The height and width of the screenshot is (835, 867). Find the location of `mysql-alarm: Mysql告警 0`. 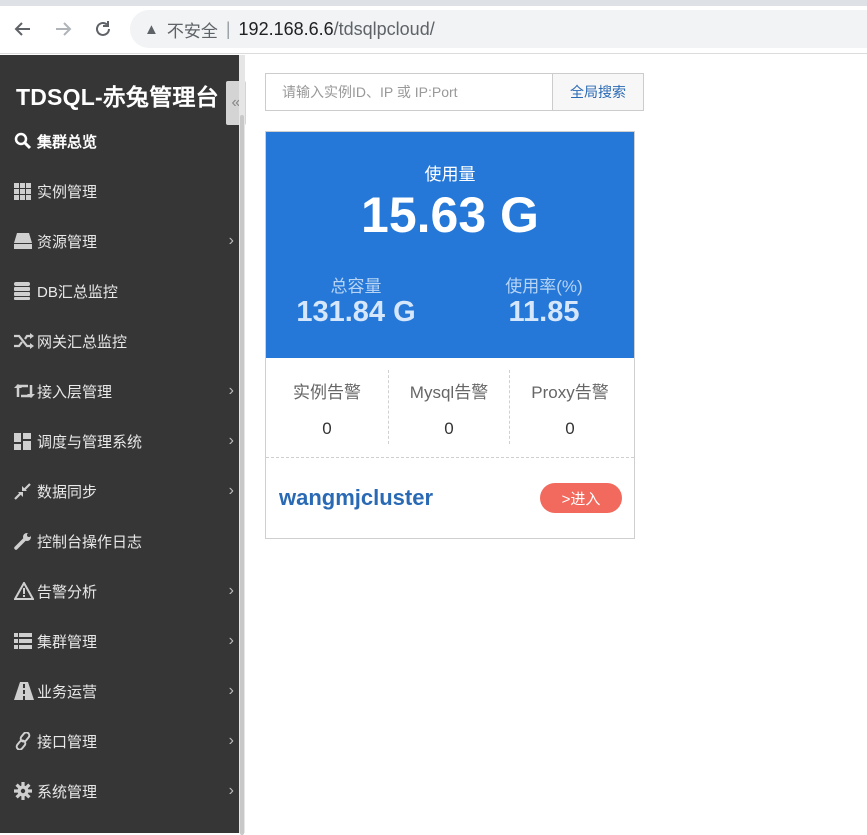

mysql-alarm: Mysql告警 0 is located at coordinates (449, 406).